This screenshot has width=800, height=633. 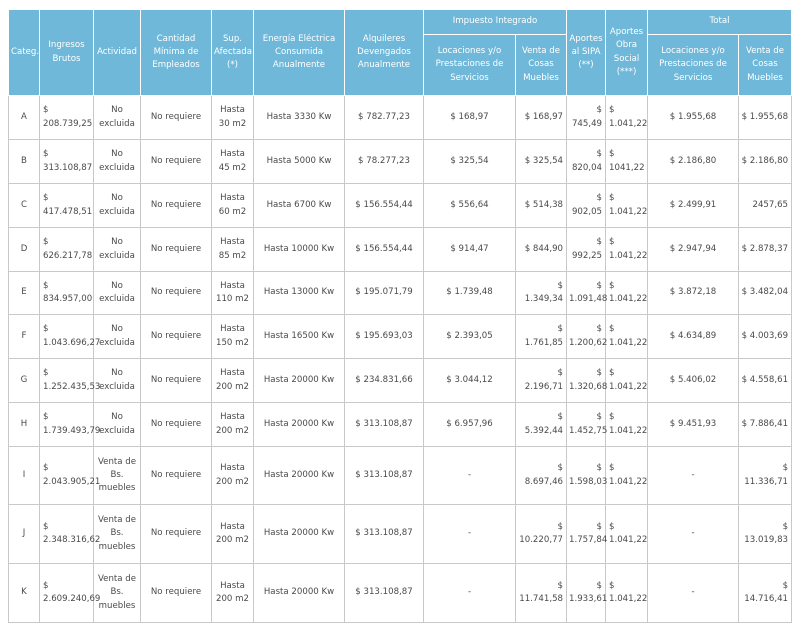 I want to click on cell-superficie: Hasta 85 m2, so click(x=232, y=249).